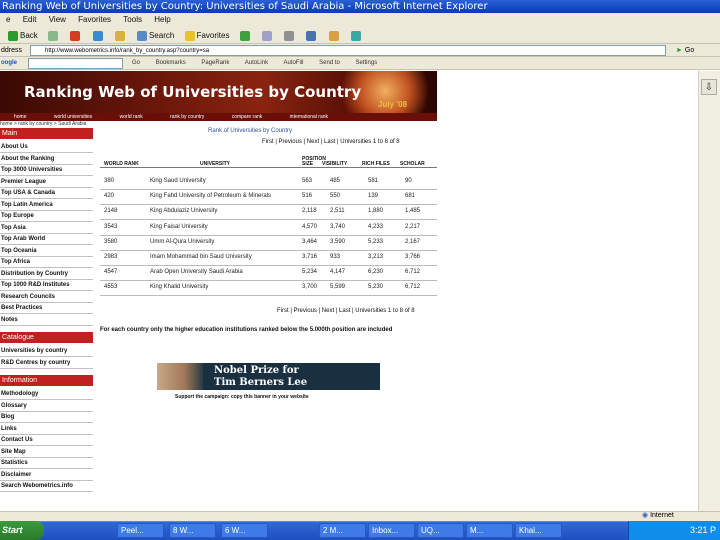  Describe the element at coordinates (161, 35) in the screenshot. I see `search-label: Search` at that location.